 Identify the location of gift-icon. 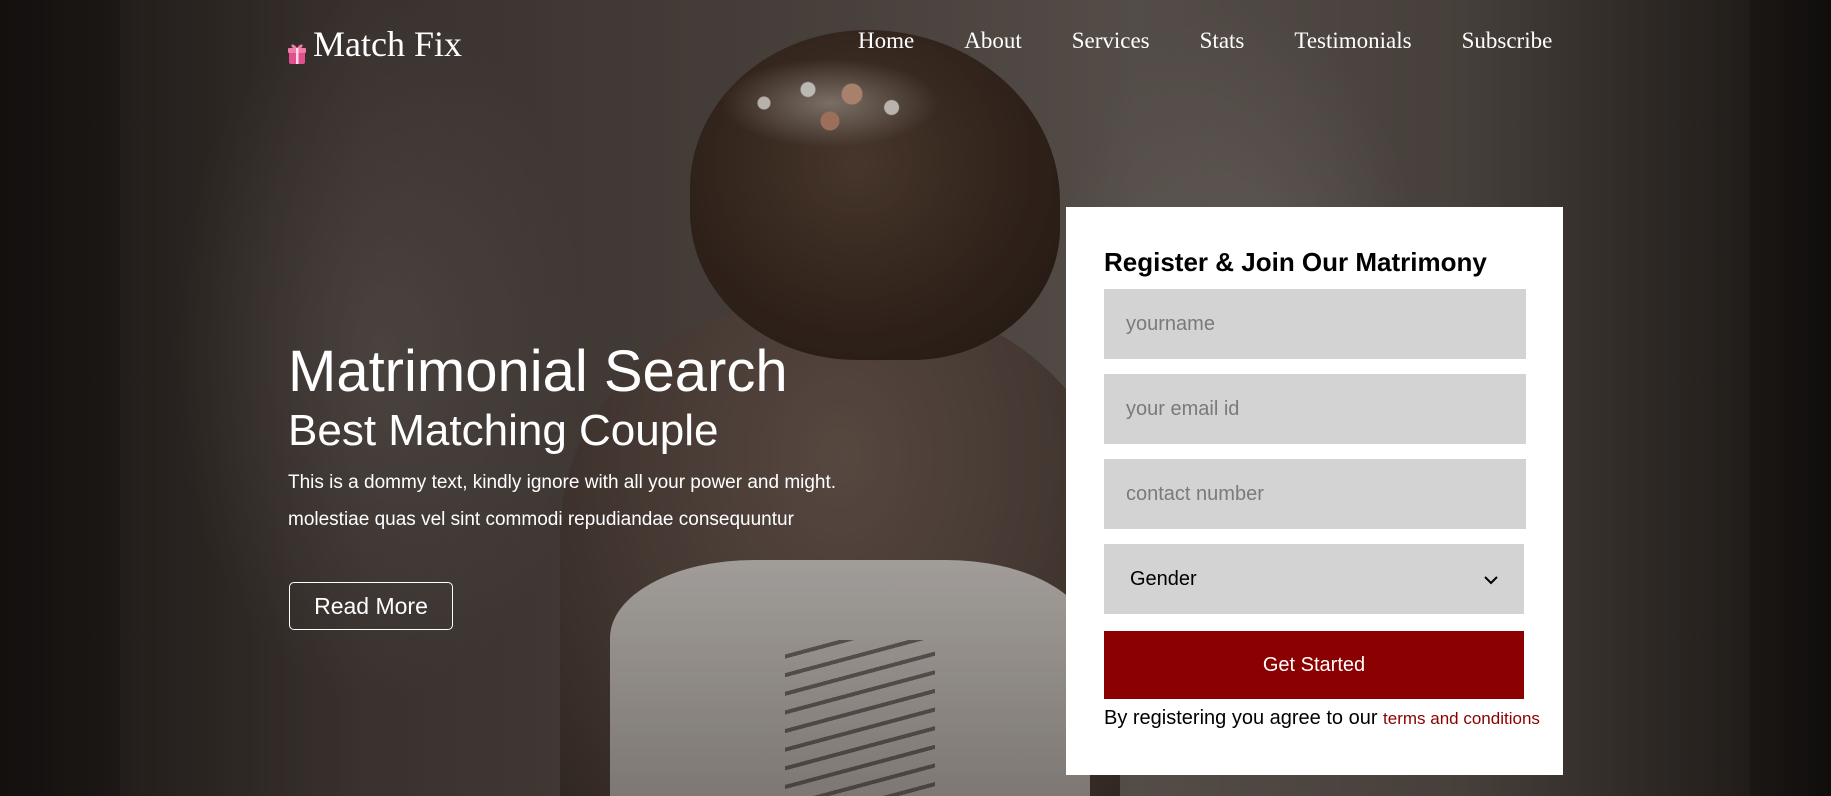
(297, 48).